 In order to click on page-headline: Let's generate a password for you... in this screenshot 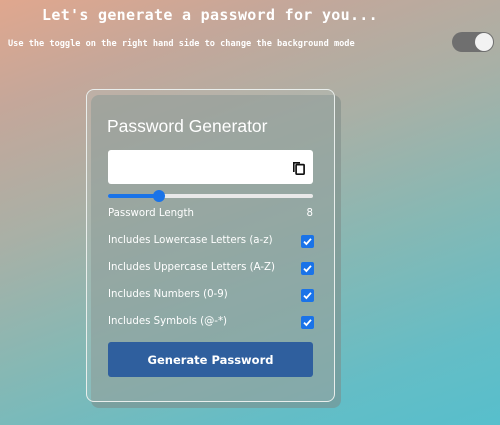, I will do `click(210, 15)`.